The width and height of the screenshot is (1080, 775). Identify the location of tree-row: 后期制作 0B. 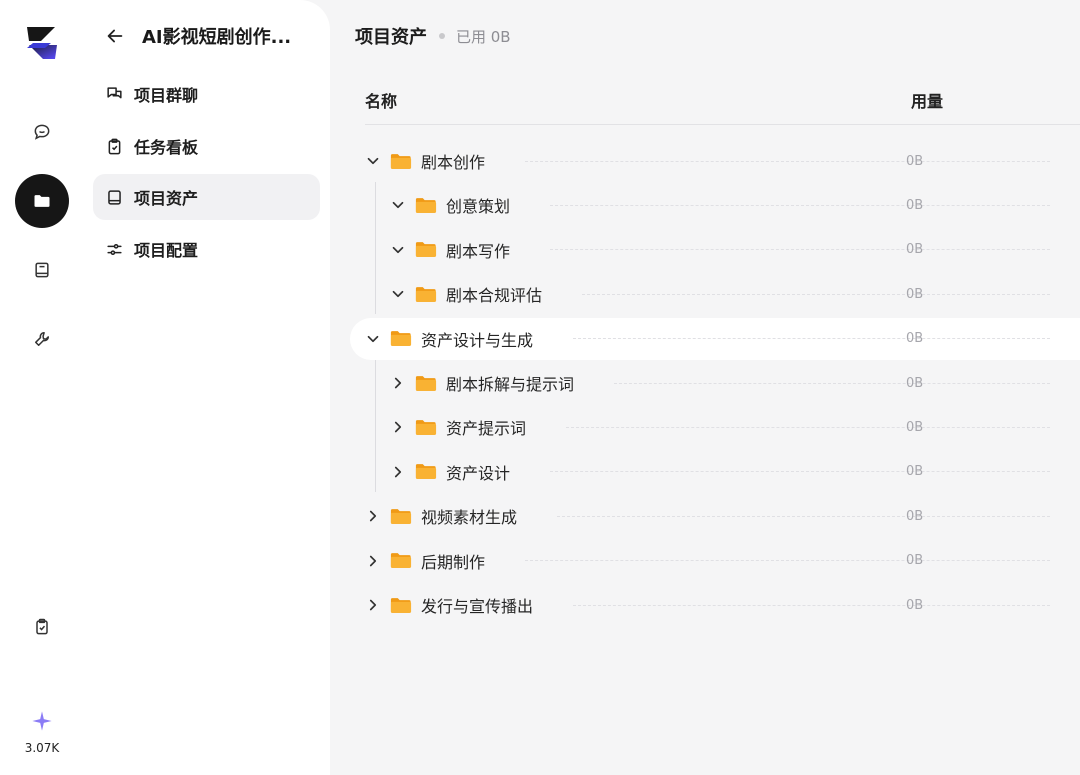
(715, 561).